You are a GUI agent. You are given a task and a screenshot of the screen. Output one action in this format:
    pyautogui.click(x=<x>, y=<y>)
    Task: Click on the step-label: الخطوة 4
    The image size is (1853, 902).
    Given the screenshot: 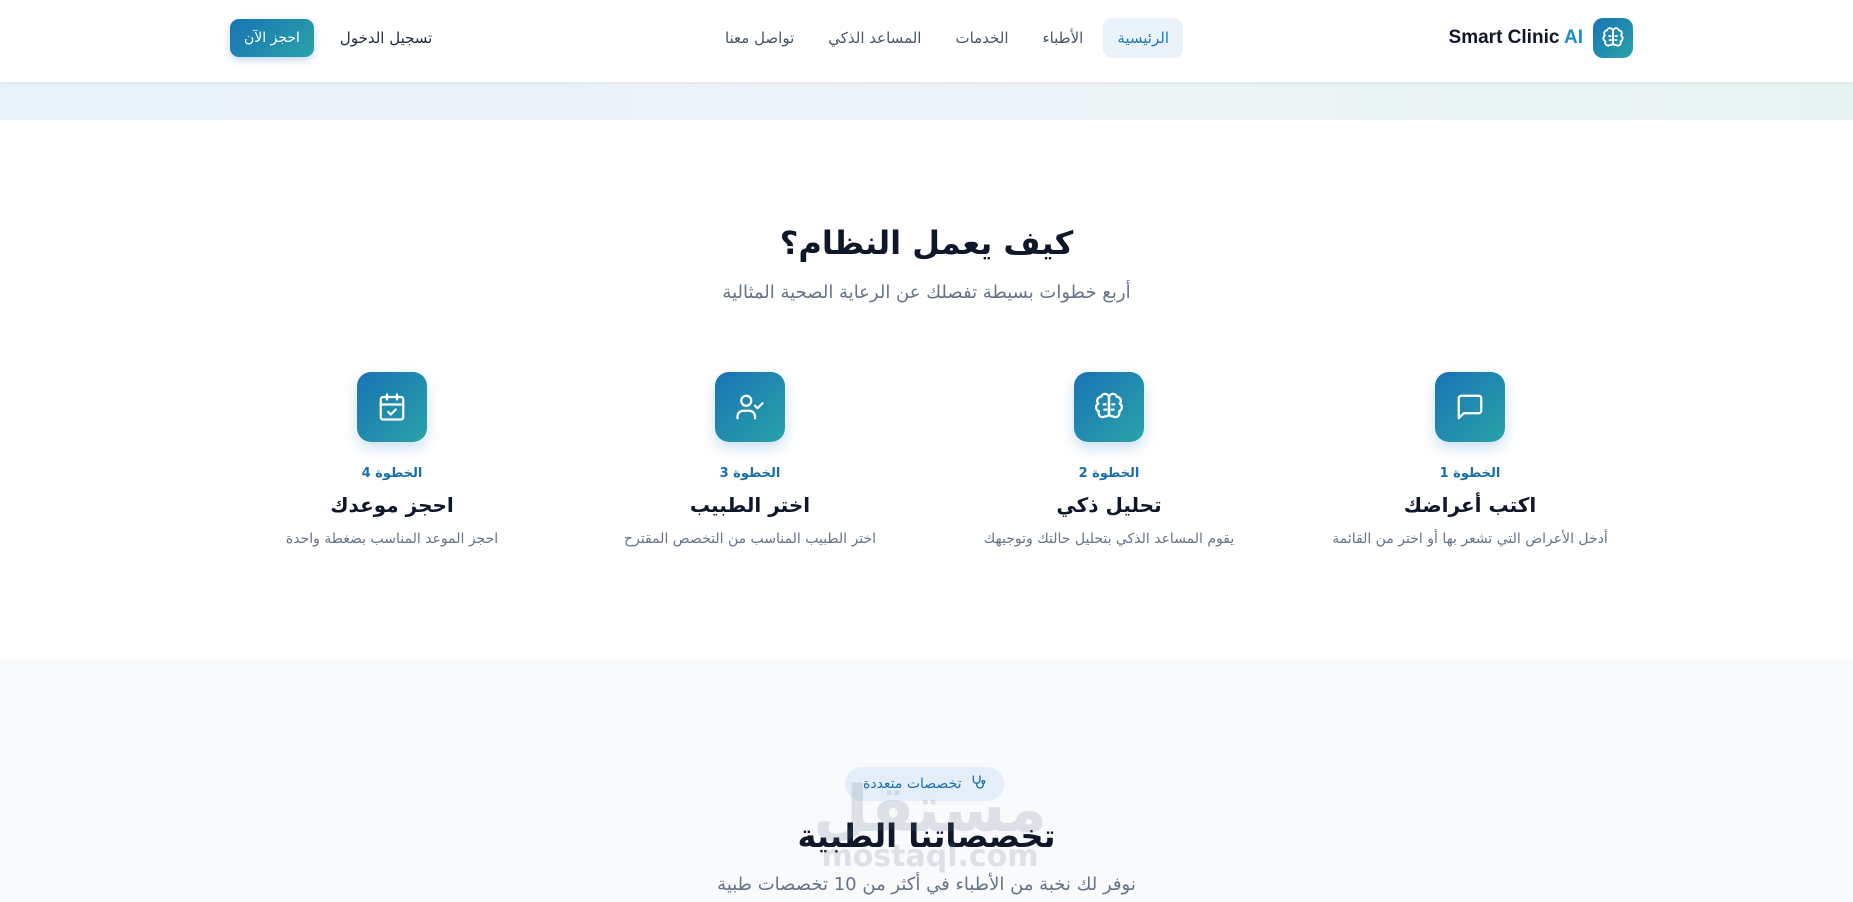 What is the action you would take?
    pyautogui.click(x=392, y=473)
    